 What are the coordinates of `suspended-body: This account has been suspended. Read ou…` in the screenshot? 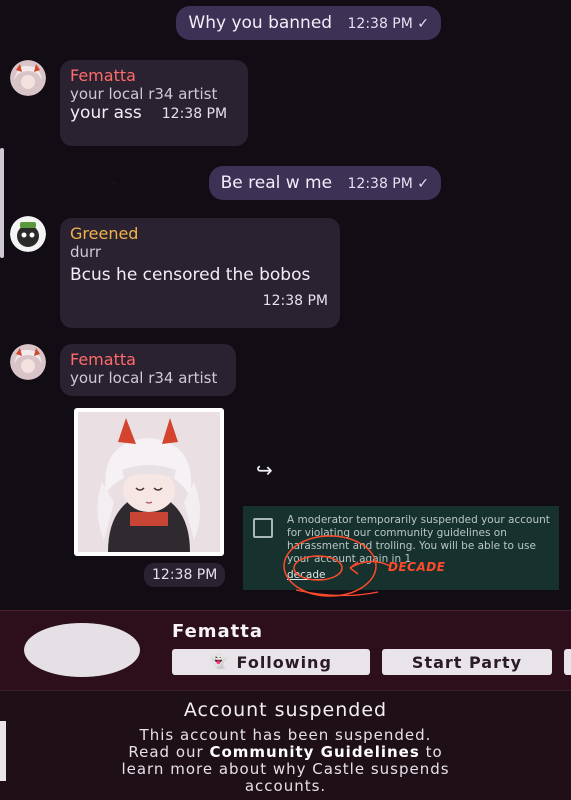 It's located at (285, 761).